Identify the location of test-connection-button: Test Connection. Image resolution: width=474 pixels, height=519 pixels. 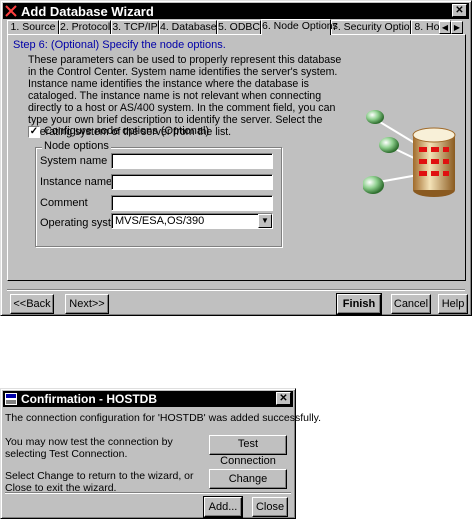
(248, 451).